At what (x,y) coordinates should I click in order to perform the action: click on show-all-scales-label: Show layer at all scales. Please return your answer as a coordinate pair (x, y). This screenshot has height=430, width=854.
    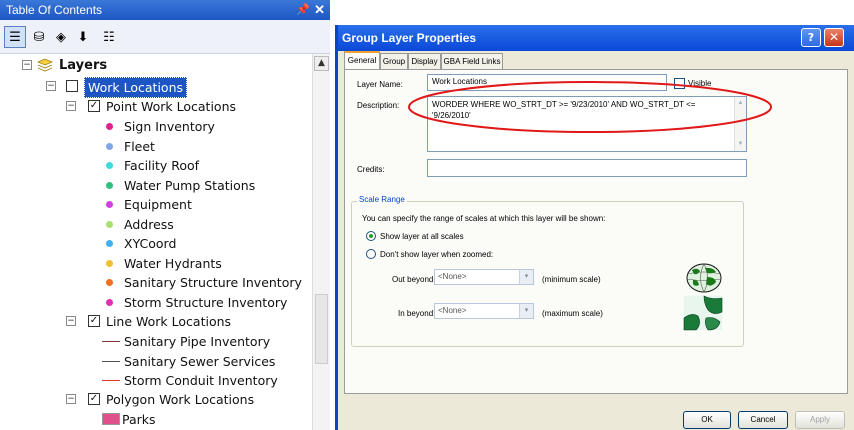
    Looking at the image, I should click on (422, 236).